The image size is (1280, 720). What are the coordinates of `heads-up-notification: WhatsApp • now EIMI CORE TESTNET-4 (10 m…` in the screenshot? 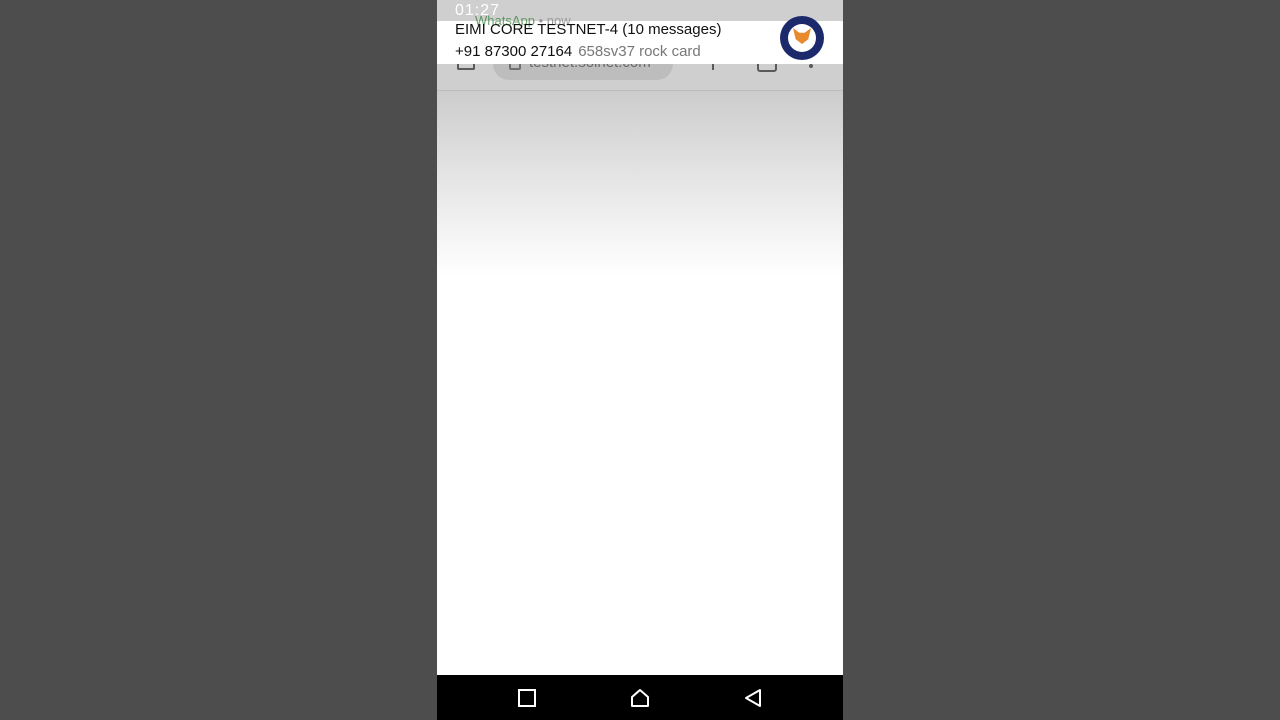 It's located at (640, 38).